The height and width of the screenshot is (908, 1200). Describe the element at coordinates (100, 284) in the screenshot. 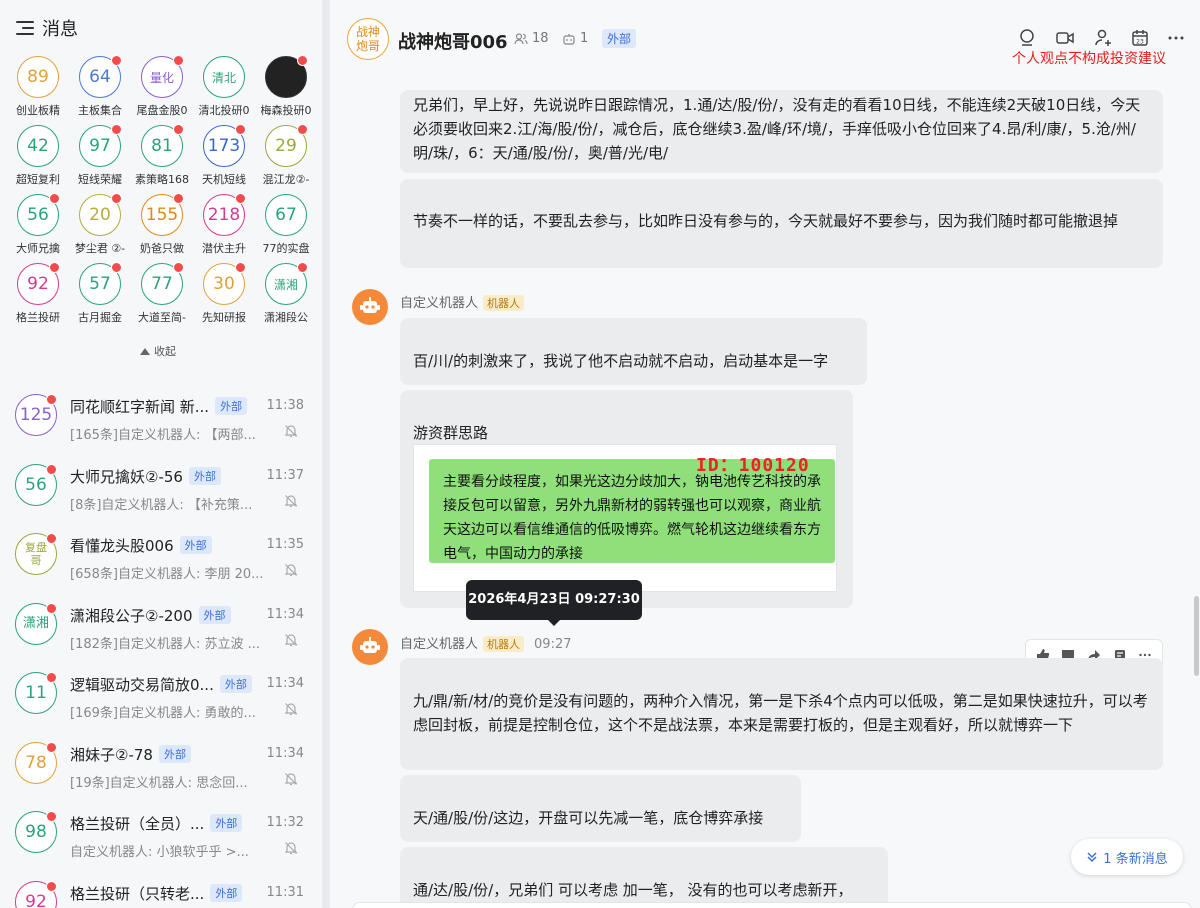

I see `group-avatar-text: 57` at that location.